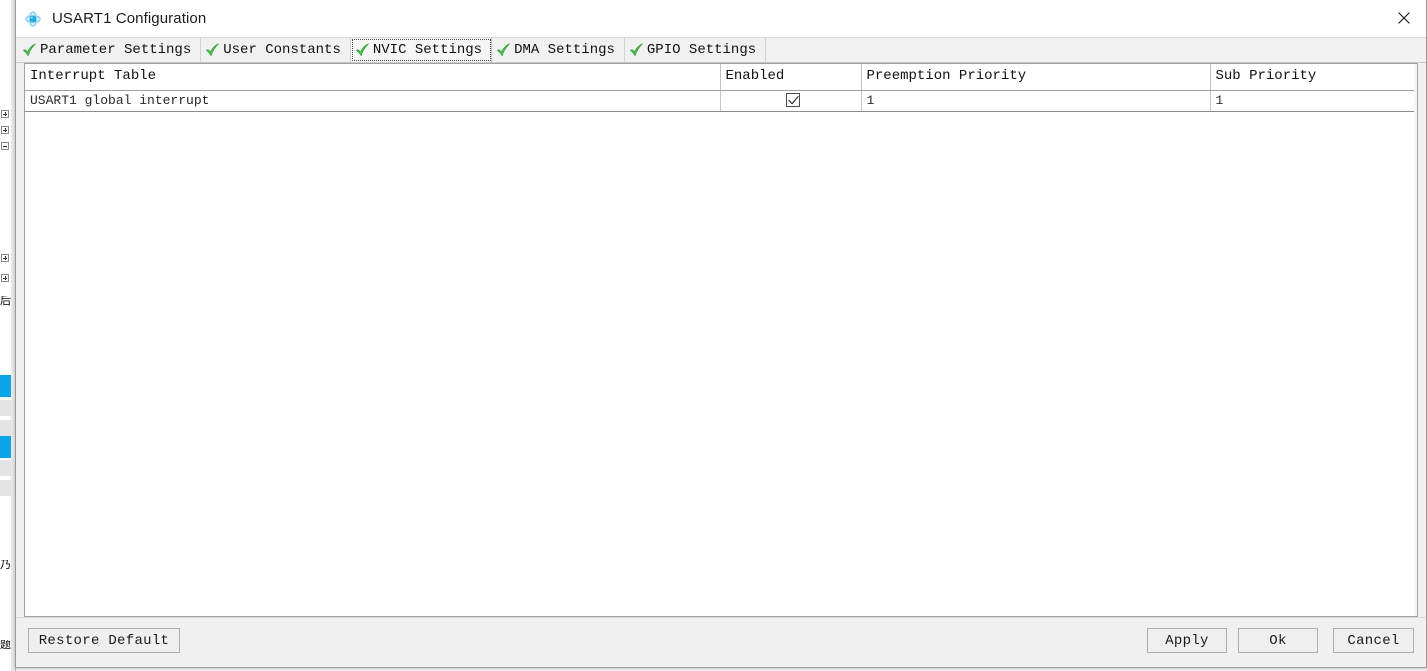  I want to click on tab-nvic-settings: NVIC Settings, so click(421, 50).